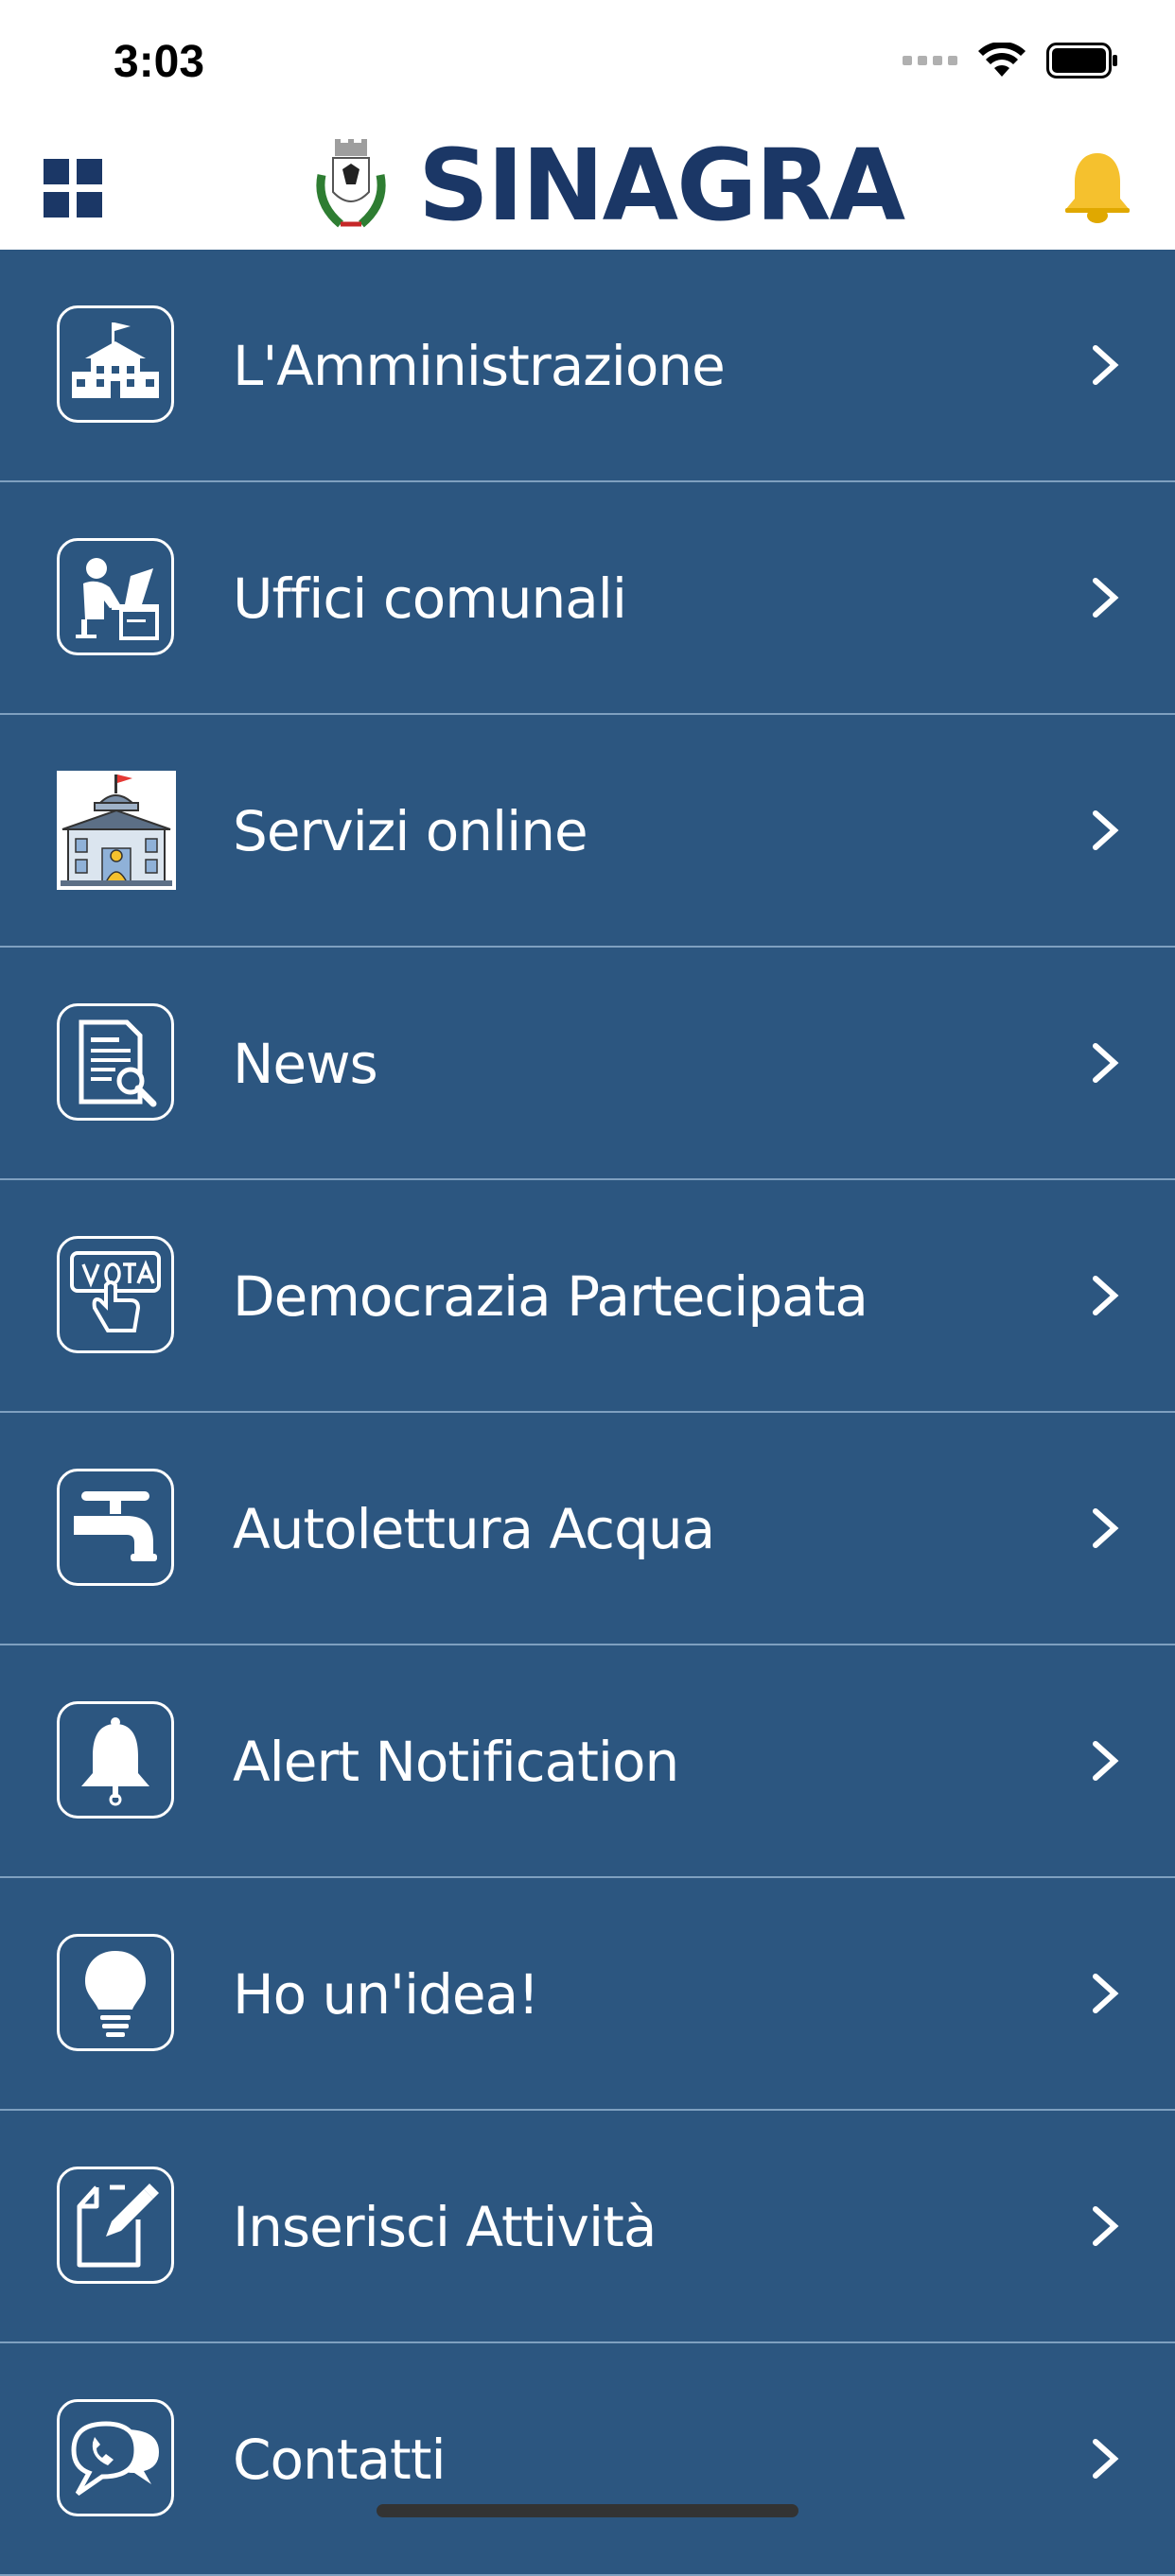 The image size is (1175, 2576). I want to click on status-icons, so click(1011, 60).